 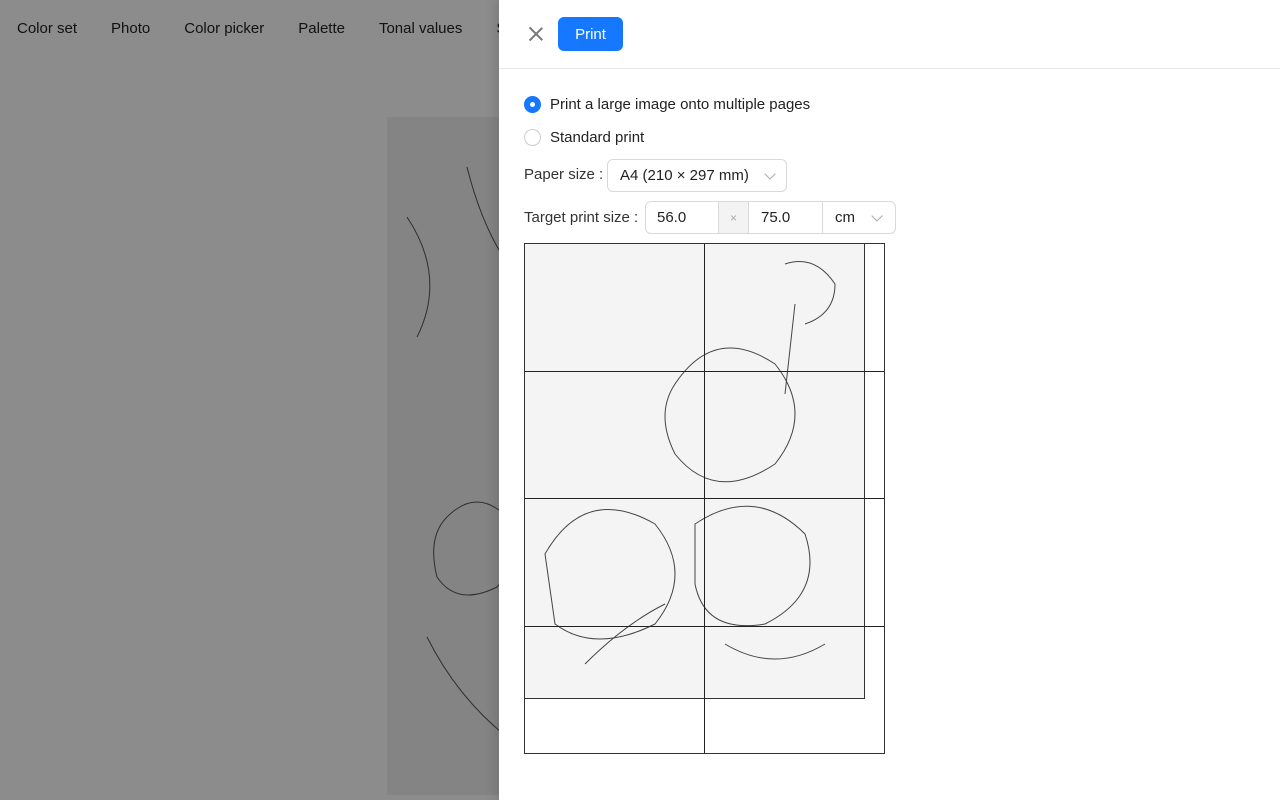 I want to click on radio-checked-icon, so click(x=532, y=104).